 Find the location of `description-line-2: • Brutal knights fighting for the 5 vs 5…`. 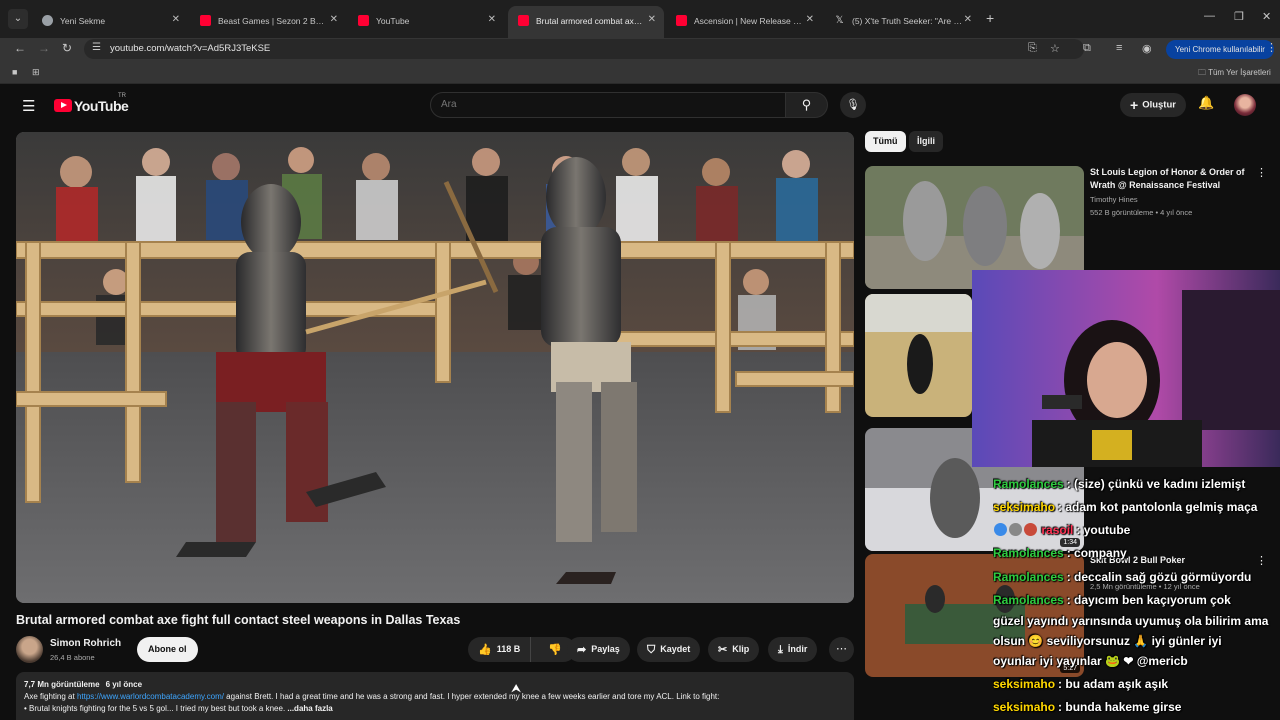

description-line-2: • Brutal knights fighting for the 5 vs 5… is located at coordinates (178, 708).